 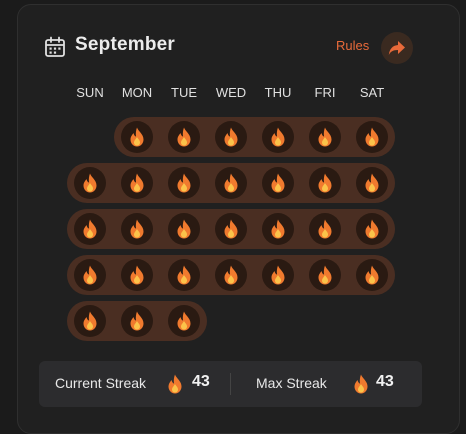 I want to click on calendar-header: September Rules, so click(x=229, y=48).